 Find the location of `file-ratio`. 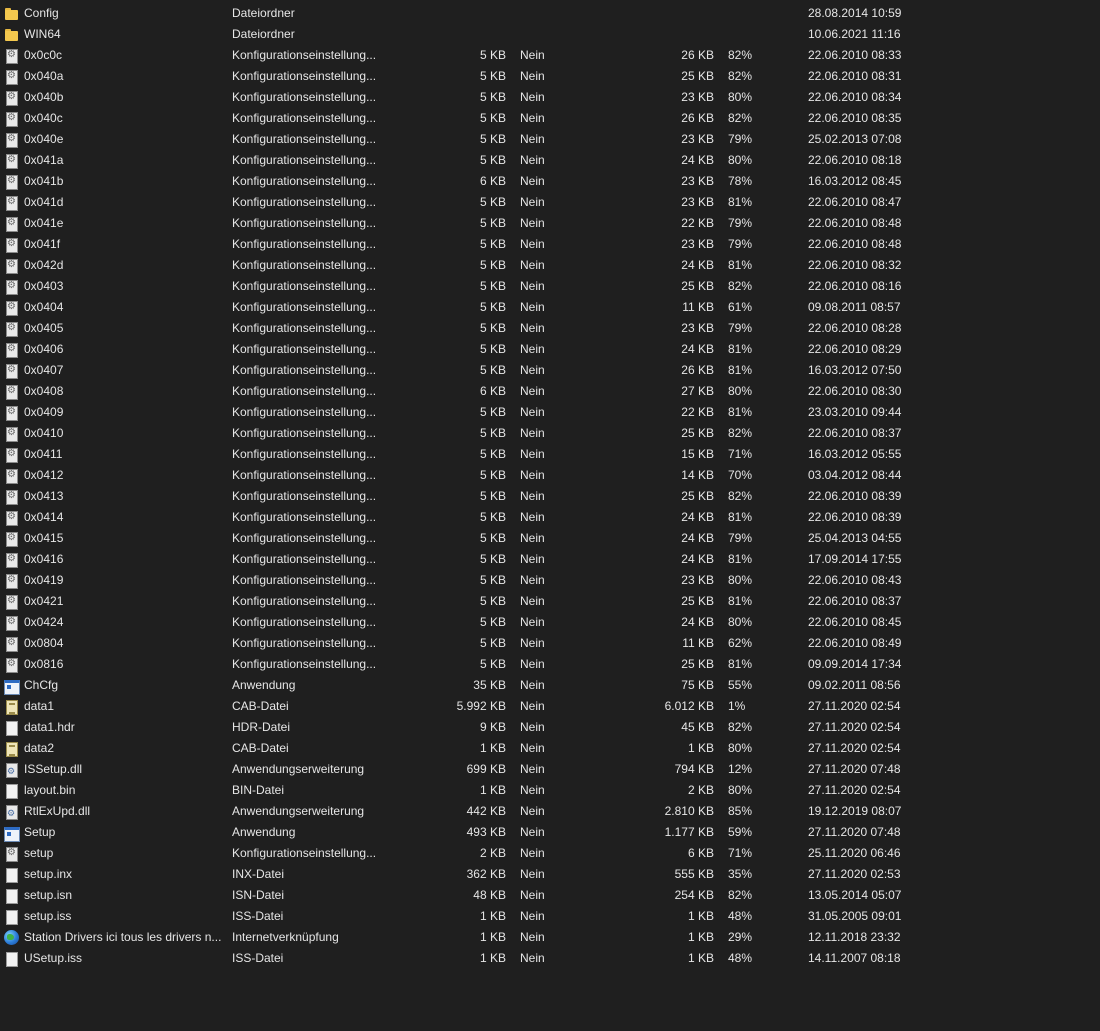

file-ratio is located at coordinates (748, 13).